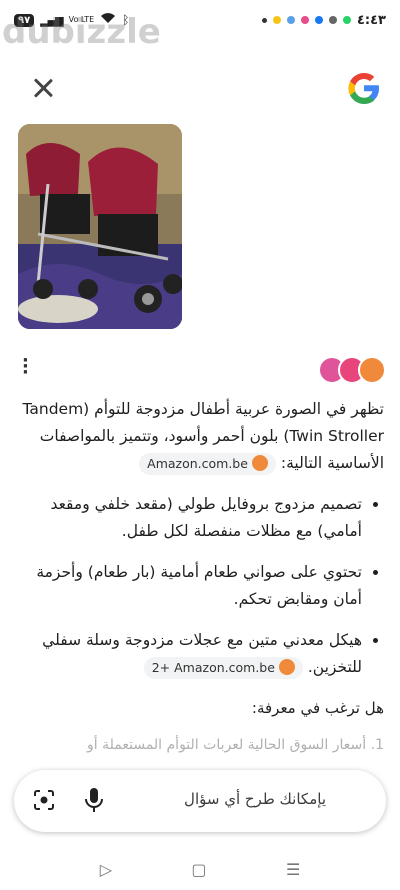  I want to click on whatsapp-icon, so click(346, 20).